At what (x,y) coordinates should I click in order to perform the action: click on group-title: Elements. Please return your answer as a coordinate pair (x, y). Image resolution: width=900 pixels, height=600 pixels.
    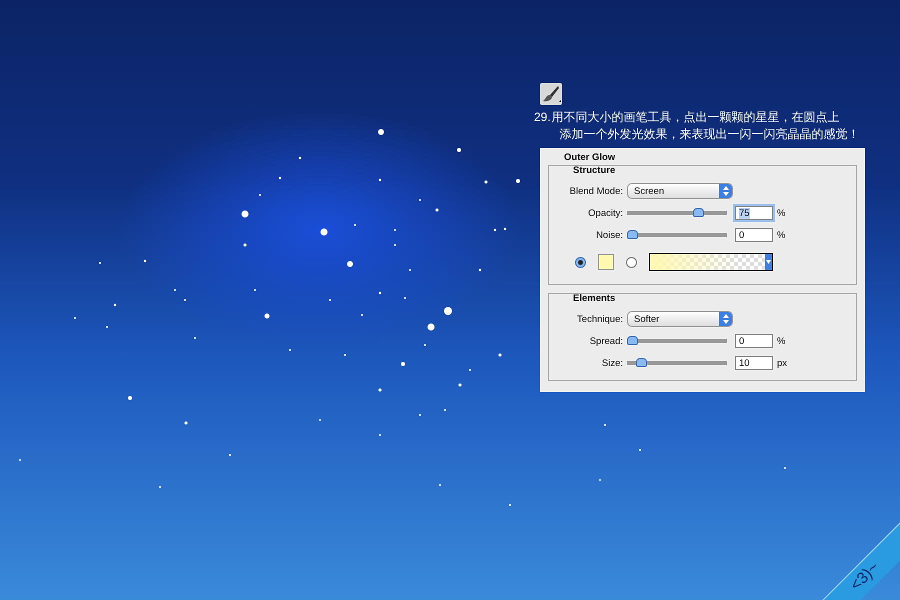
    Looking at the image, I should click on (594, 298).